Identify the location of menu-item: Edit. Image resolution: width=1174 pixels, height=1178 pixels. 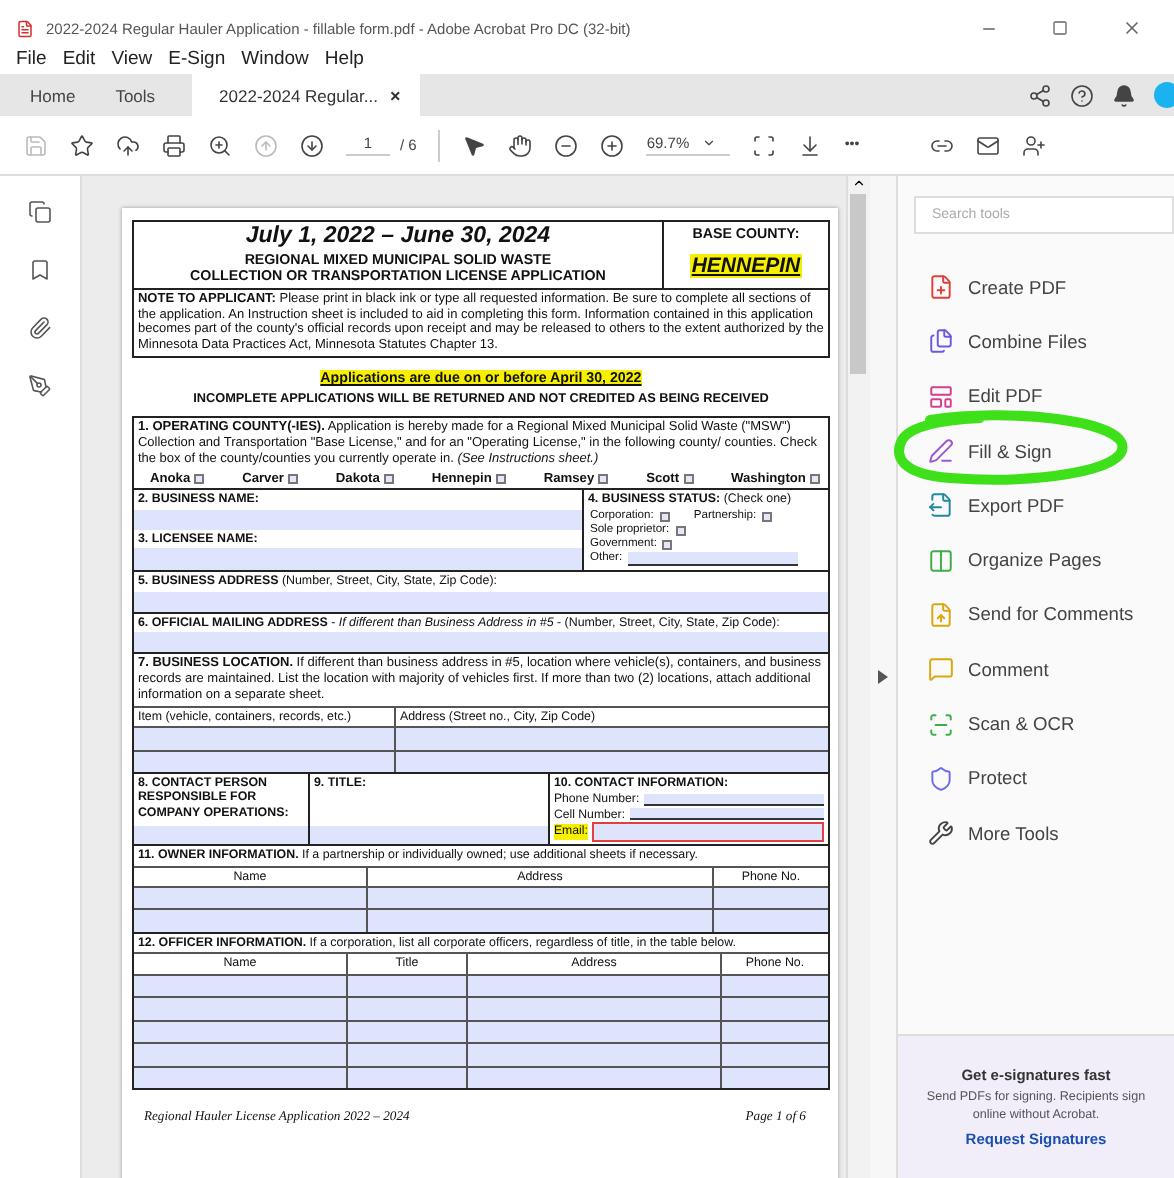
(79, 59).